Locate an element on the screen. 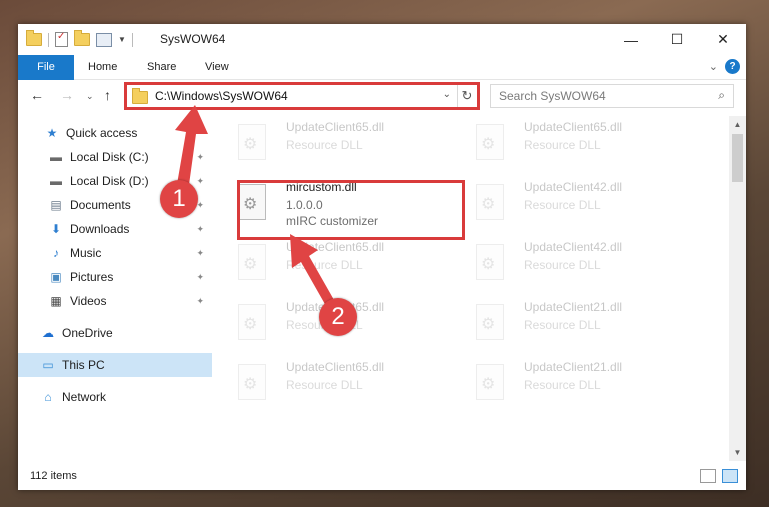  arrow-1-icon is located at coordinates (191, 148).